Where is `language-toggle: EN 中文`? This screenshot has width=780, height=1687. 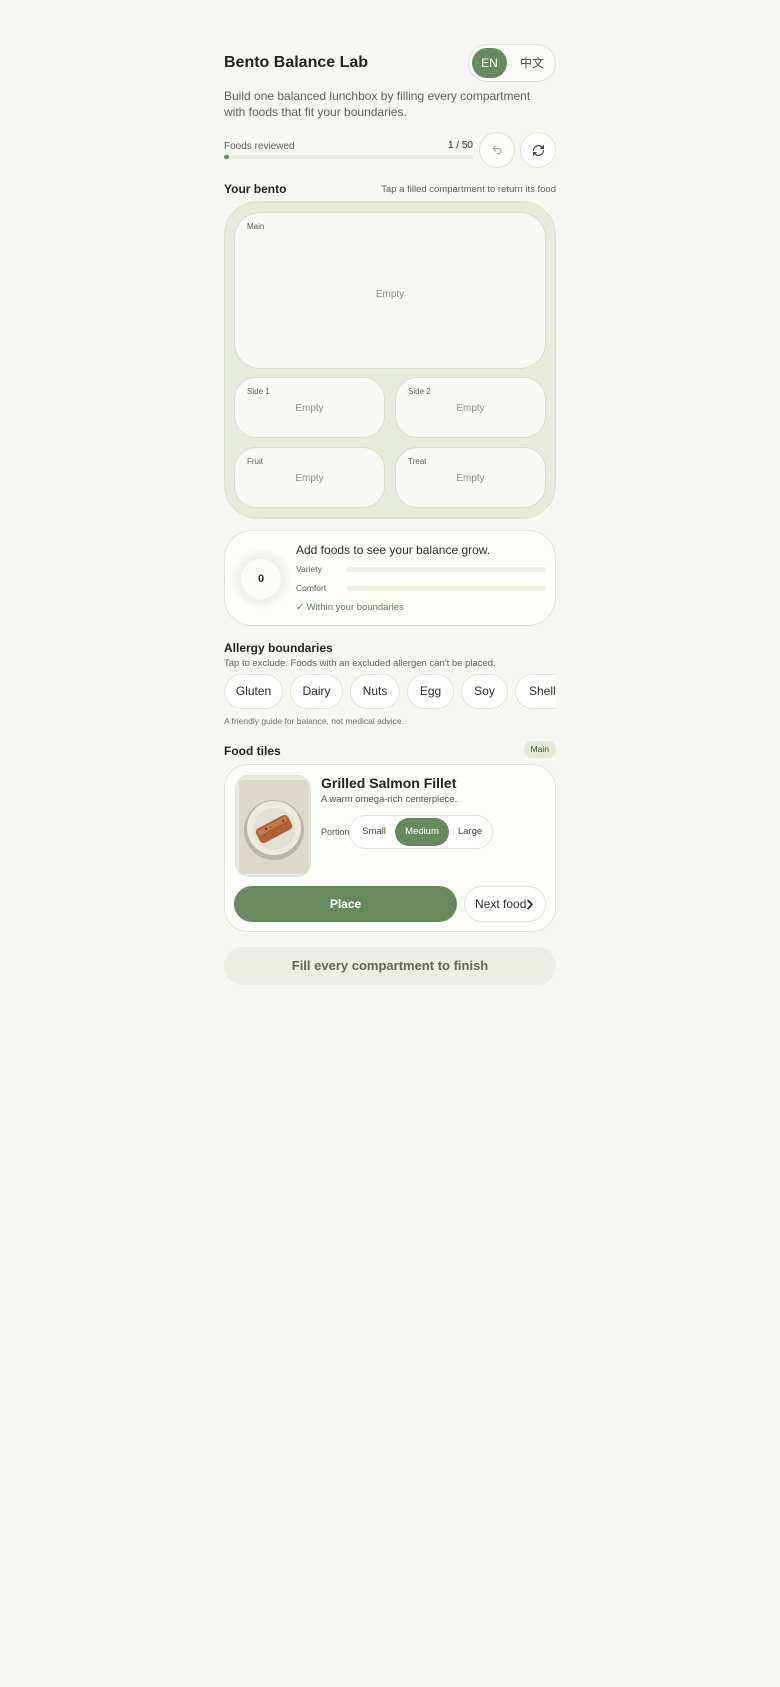
language-toggle: EN 中文 is located at coordinates (512, 63).